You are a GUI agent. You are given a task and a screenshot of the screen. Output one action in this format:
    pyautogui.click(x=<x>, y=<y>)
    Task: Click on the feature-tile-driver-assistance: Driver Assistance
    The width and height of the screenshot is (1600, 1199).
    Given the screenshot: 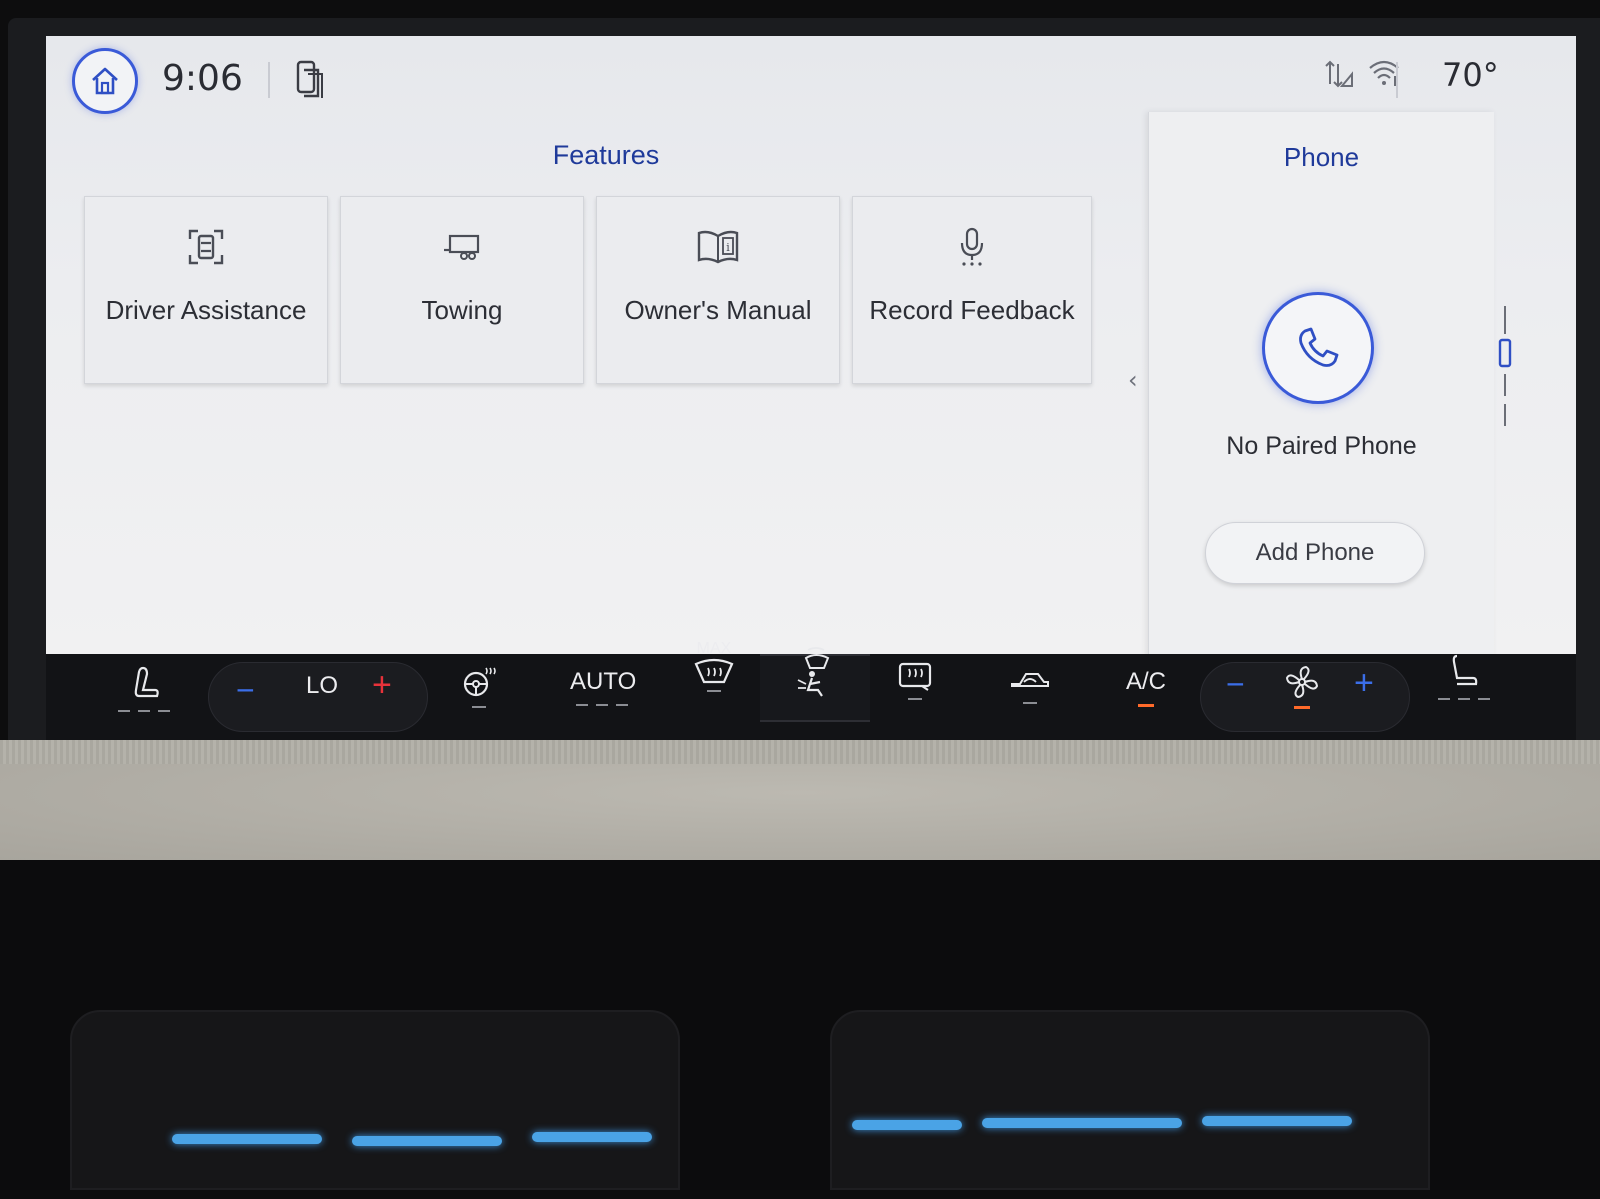 What is the action you would take?
    pyautogui.click(x=206, y=290)
    